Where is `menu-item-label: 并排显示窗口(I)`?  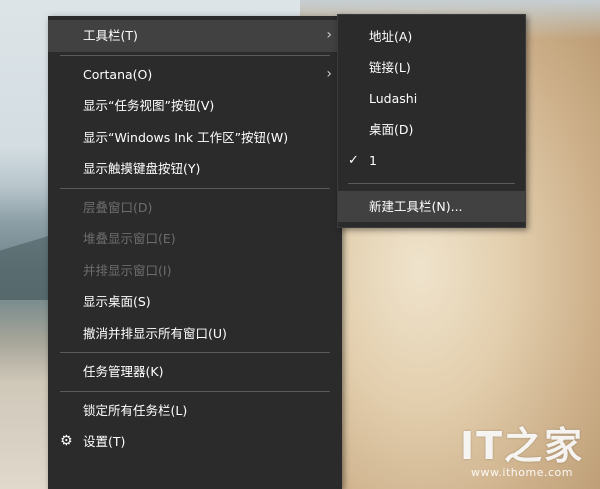
menu-item-label: 并排显示窗口(I) is located at coordinates (127, 270).